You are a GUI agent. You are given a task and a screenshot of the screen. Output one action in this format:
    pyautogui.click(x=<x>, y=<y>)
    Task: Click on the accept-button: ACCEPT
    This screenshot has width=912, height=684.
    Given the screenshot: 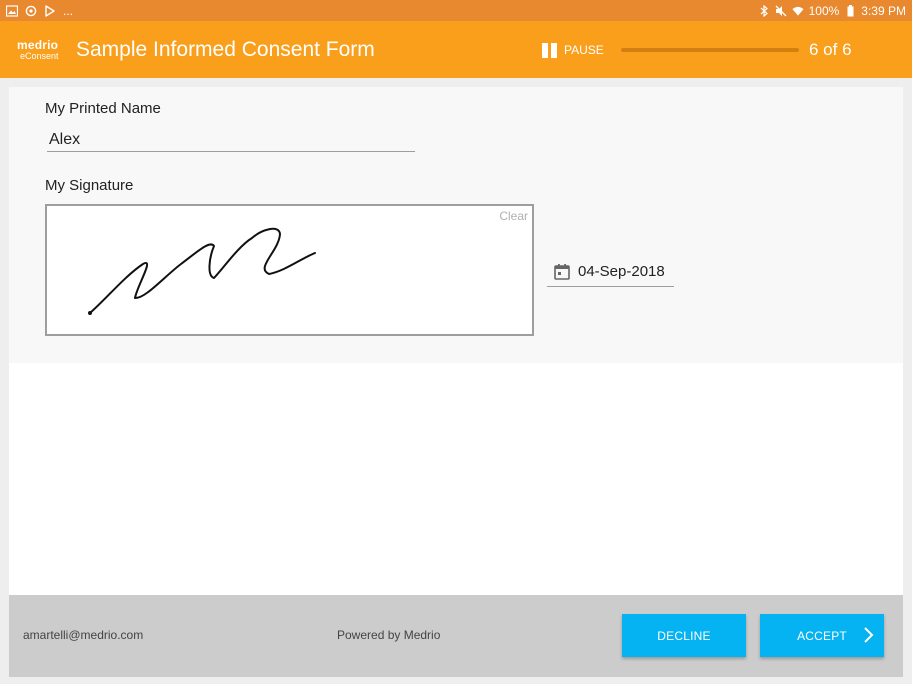 What is the action you would take?
    pyautogui.click(x=822, y=635)
    